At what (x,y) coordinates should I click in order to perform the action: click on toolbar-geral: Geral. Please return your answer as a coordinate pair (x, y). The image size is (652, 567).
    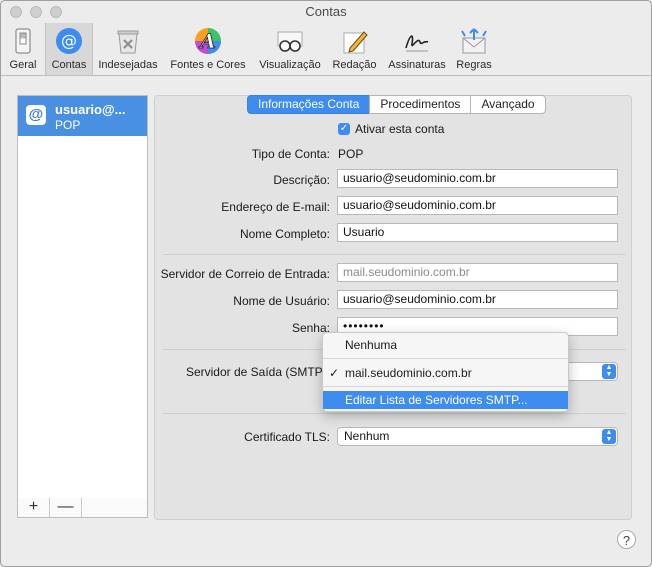
    Looking at the image, I should click on (23, 49).